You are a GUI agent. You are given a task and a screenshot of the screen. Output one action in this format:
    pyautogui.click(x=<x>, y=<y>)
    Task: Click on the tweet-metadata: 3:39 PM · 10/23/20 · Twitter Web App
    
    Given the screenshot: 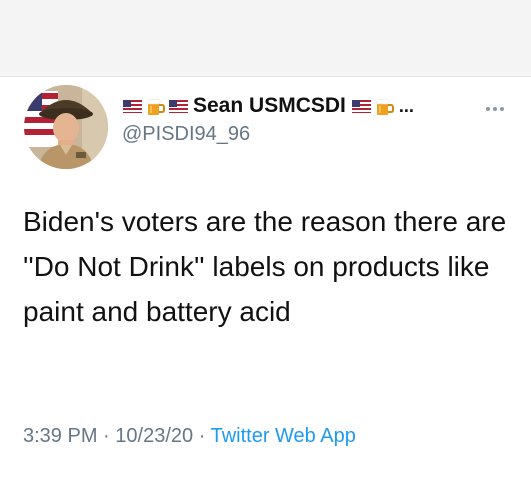 What is the action you would take?
    pyautogui.click(x=189, y=436)
    